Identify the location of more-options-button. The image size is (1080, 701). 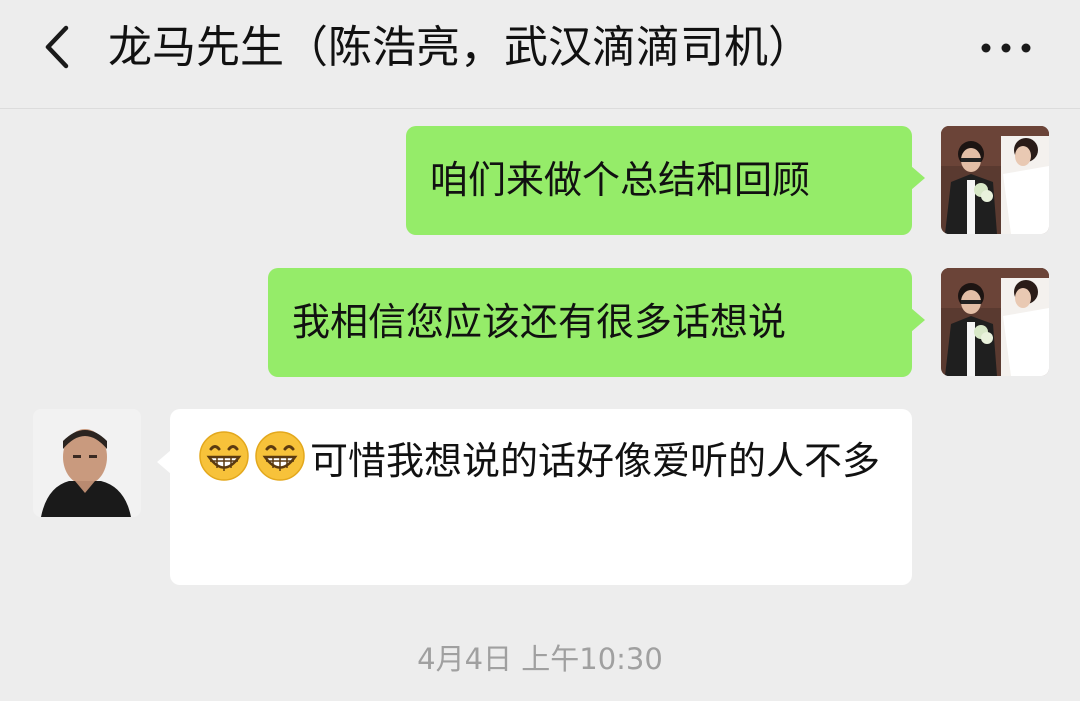
(1006, 48).